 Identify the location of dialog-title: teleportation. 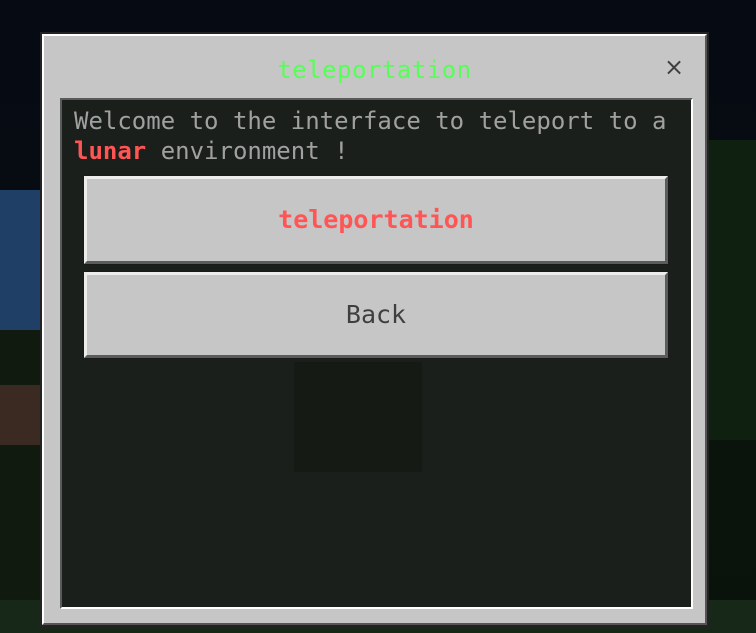
(374, 70).